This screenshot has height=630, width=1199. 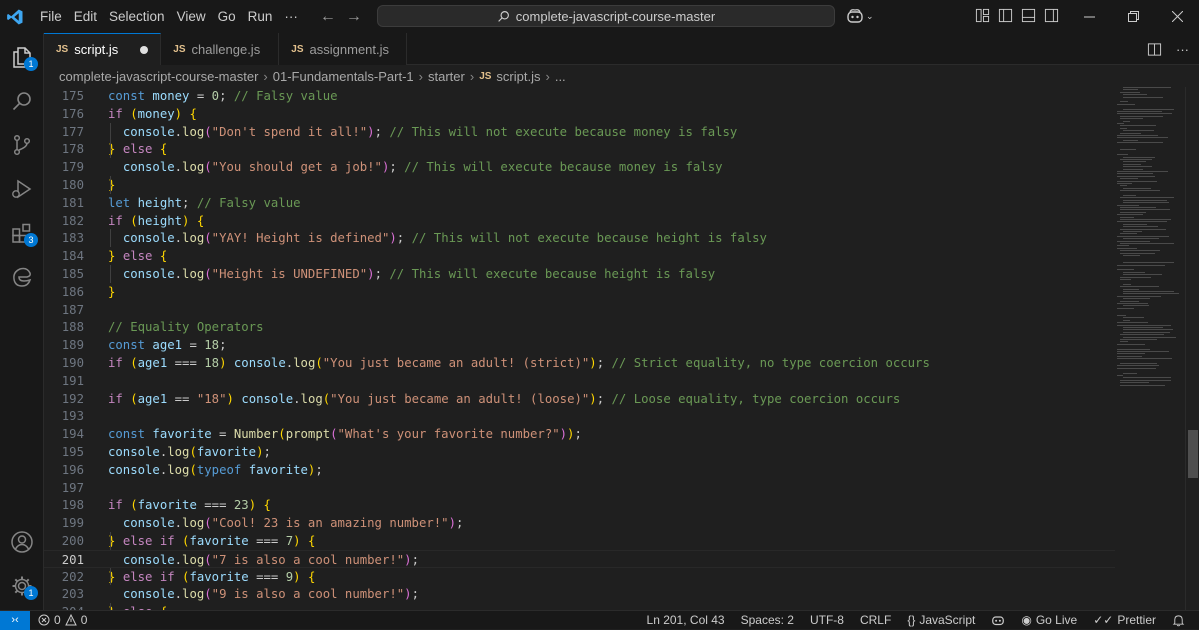 I want to click on minimap, so click(x=1150, y=348).